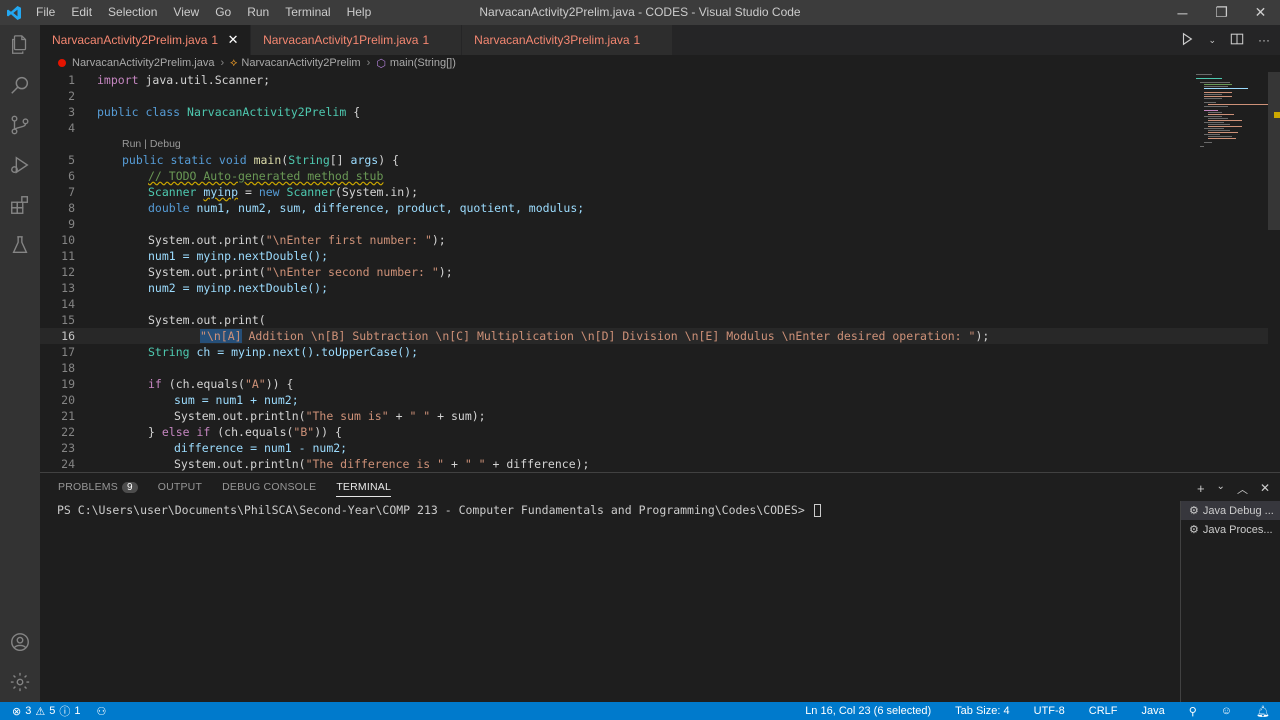  I want to click on minimize-button: ─, so click(1182, 12).